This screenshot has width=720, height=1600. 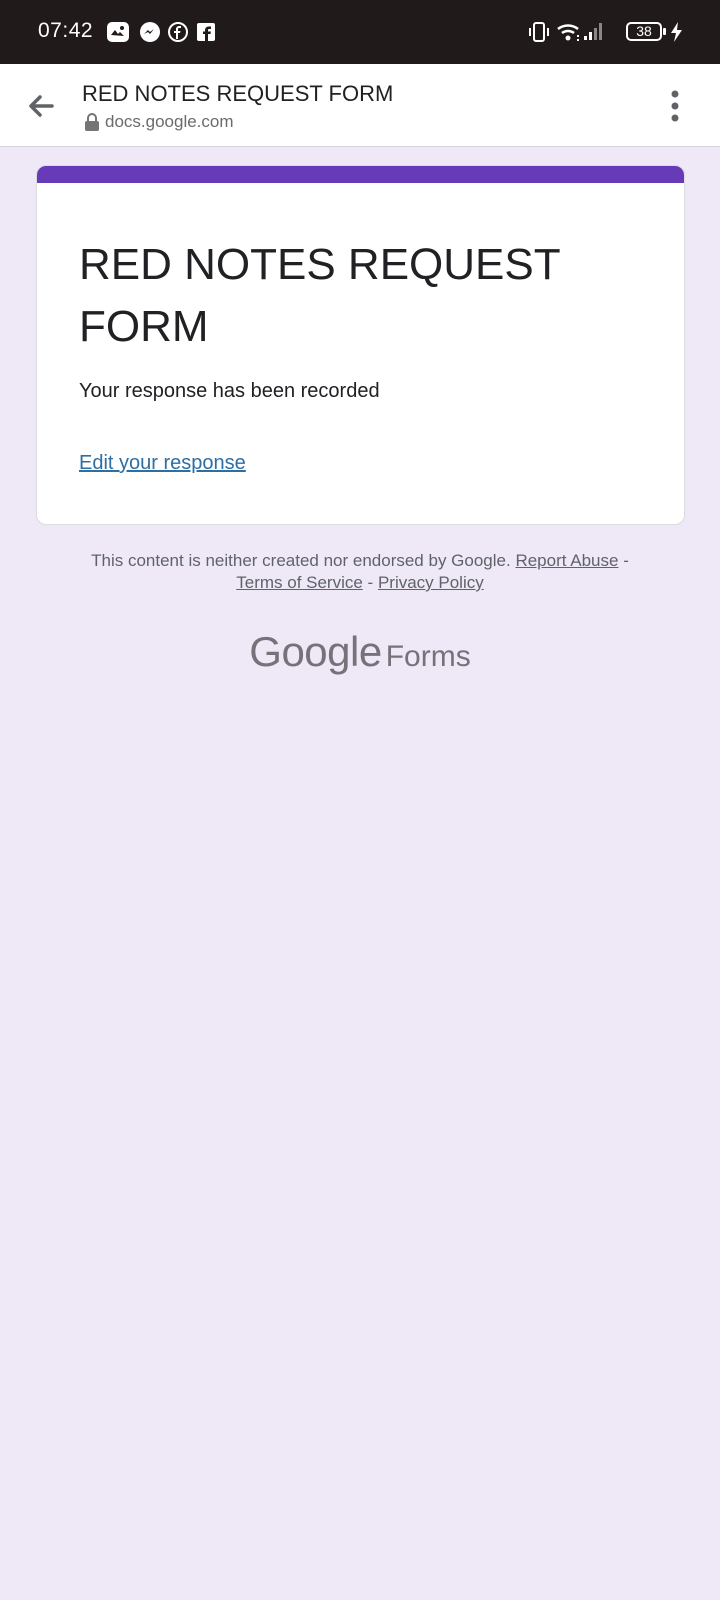 What do you see at coordinates (431, 582) in the screenshot?
I see `privacy-link: Privacy Policy` at bounding box center [431, 582].